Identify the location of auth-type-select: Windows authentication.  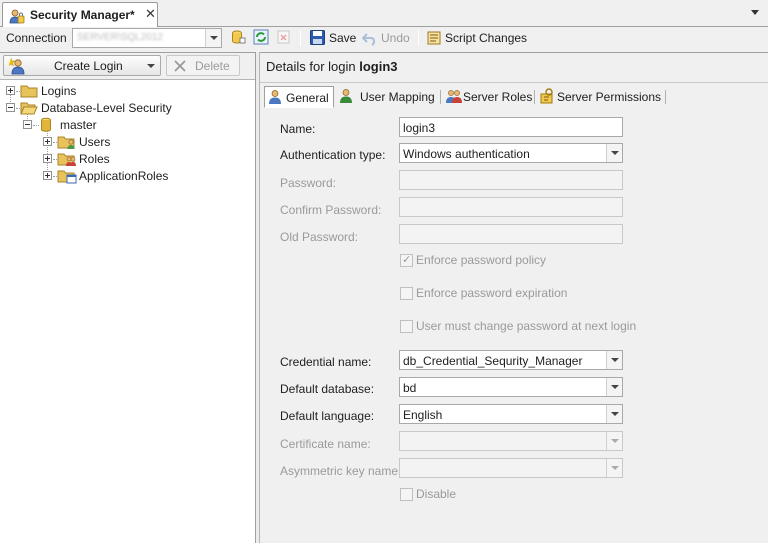
(511, 153).